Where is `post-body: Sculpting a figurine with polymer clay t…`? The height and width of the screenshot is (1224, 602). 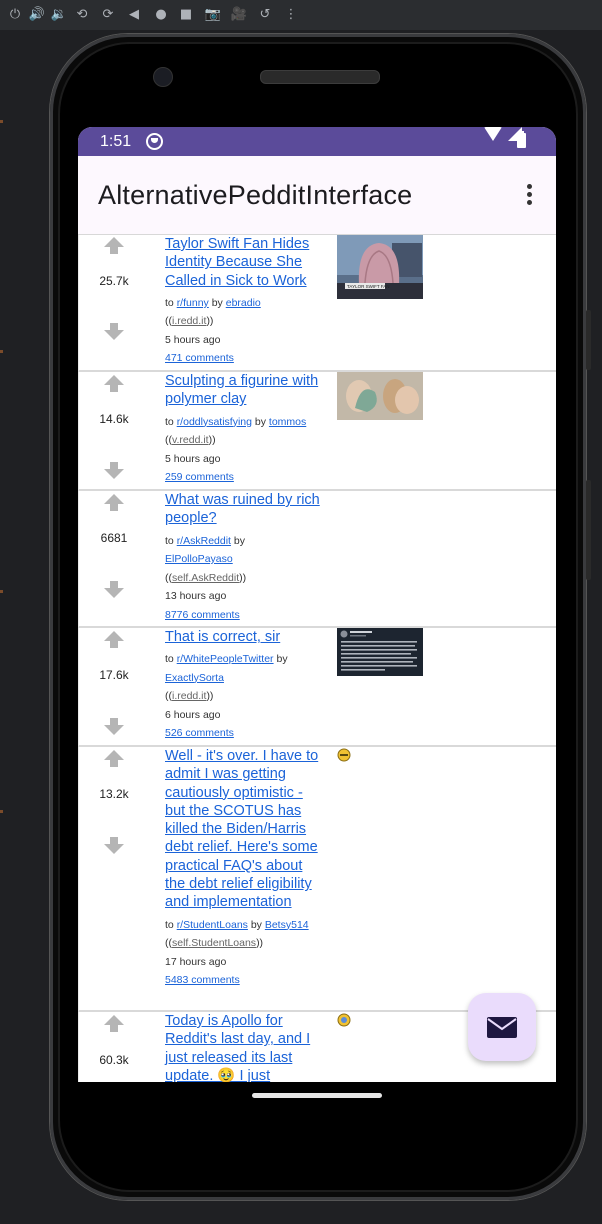 post-body: Sculpting a figurine with polymer clay t… is located at coordinates (245, 429).